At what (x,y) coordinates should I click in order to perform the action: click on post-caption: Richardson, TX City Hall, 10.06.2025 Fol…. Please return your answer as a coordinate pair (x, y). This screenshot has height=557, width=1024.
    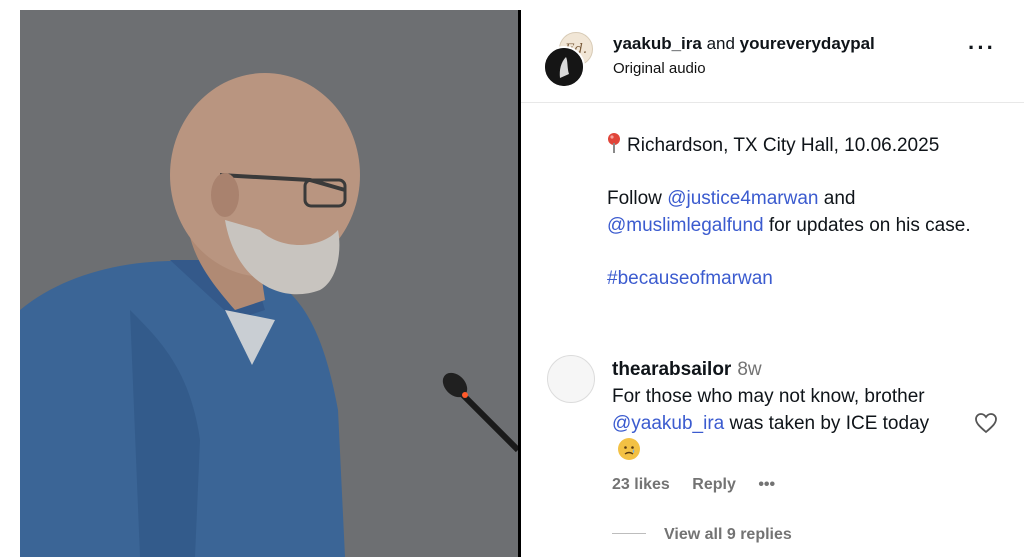
    Looking at the image, I should click on (803, 225).